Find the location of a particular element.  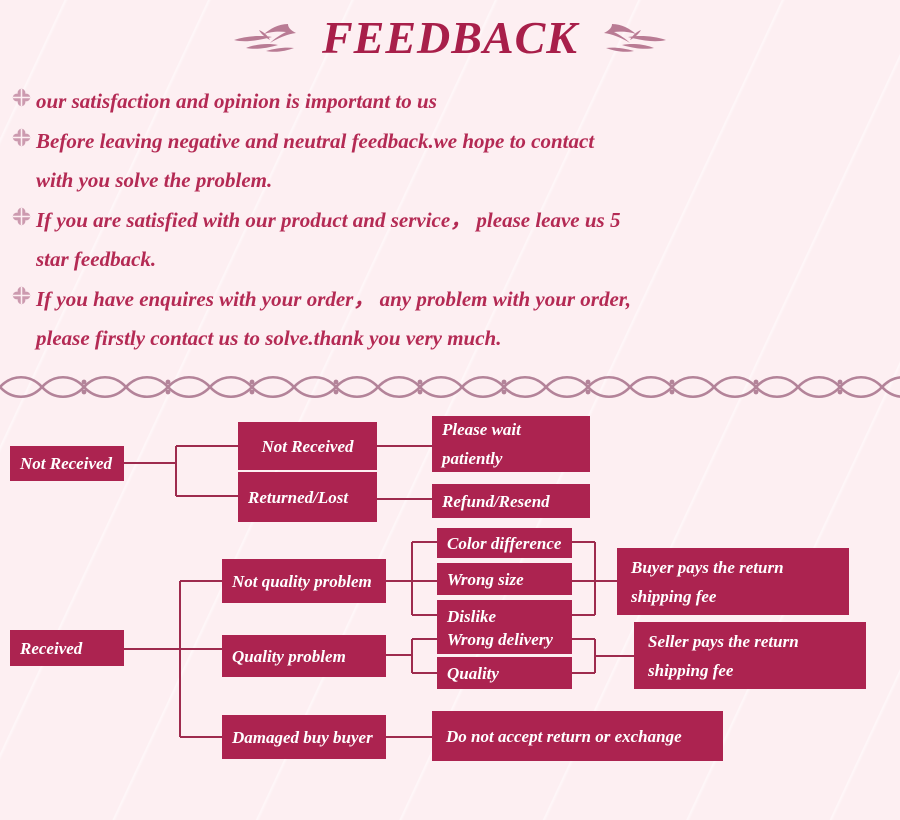

flow-node-wrong-size: Wrong size is located at coordinates (504, 579).